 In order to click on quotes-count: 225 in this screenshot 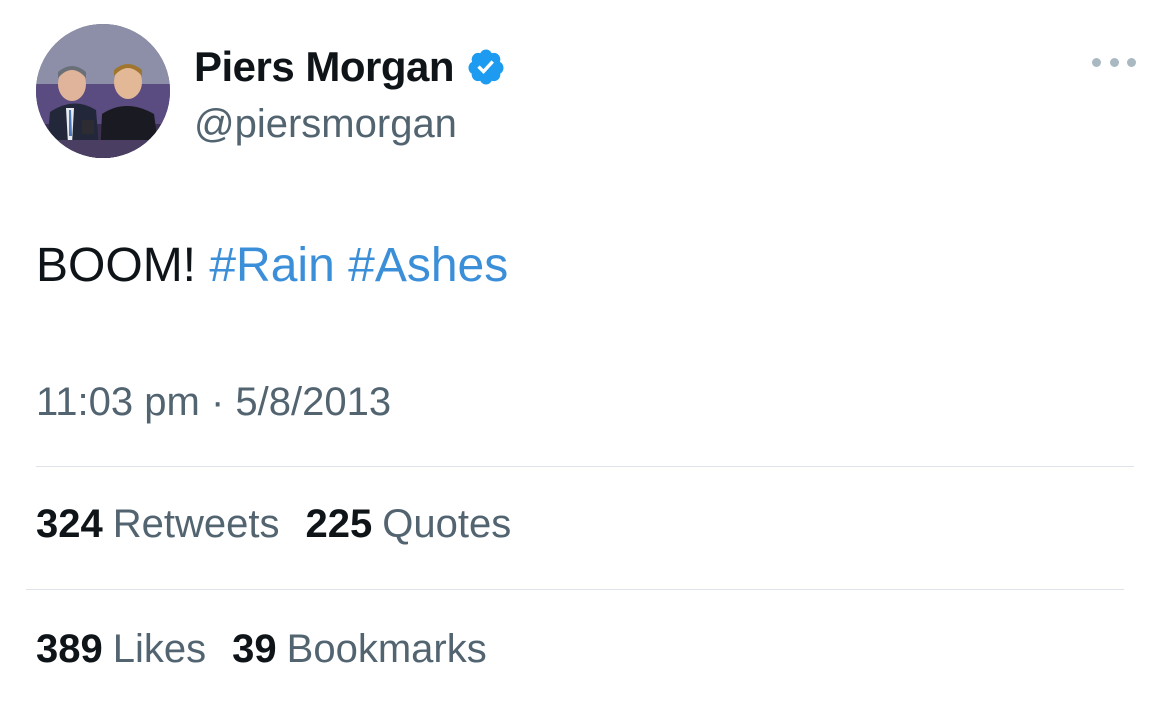, I will do `click(339, 524)`.